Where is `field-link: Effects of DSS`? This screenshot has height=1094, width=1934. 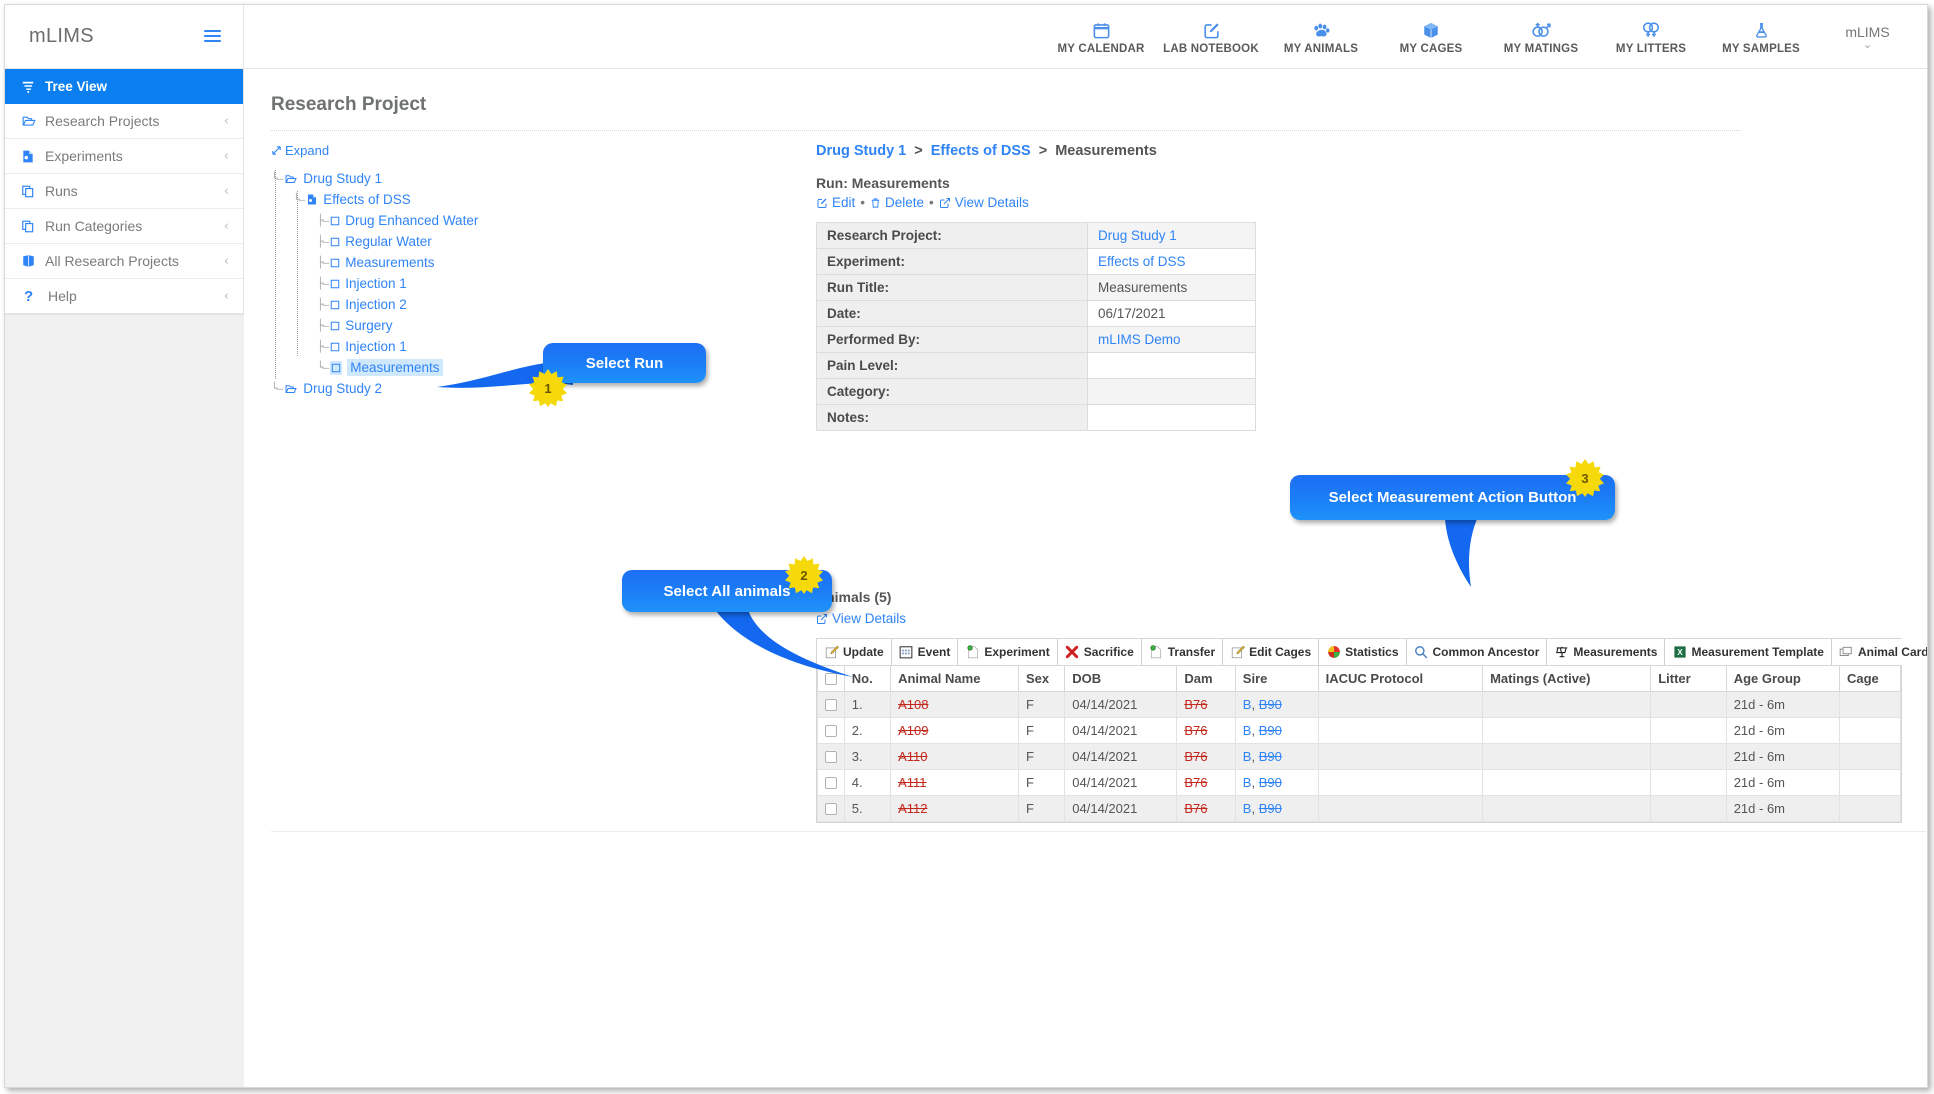
field-link: Effects of DSS is located at coordinates (1142, 261).